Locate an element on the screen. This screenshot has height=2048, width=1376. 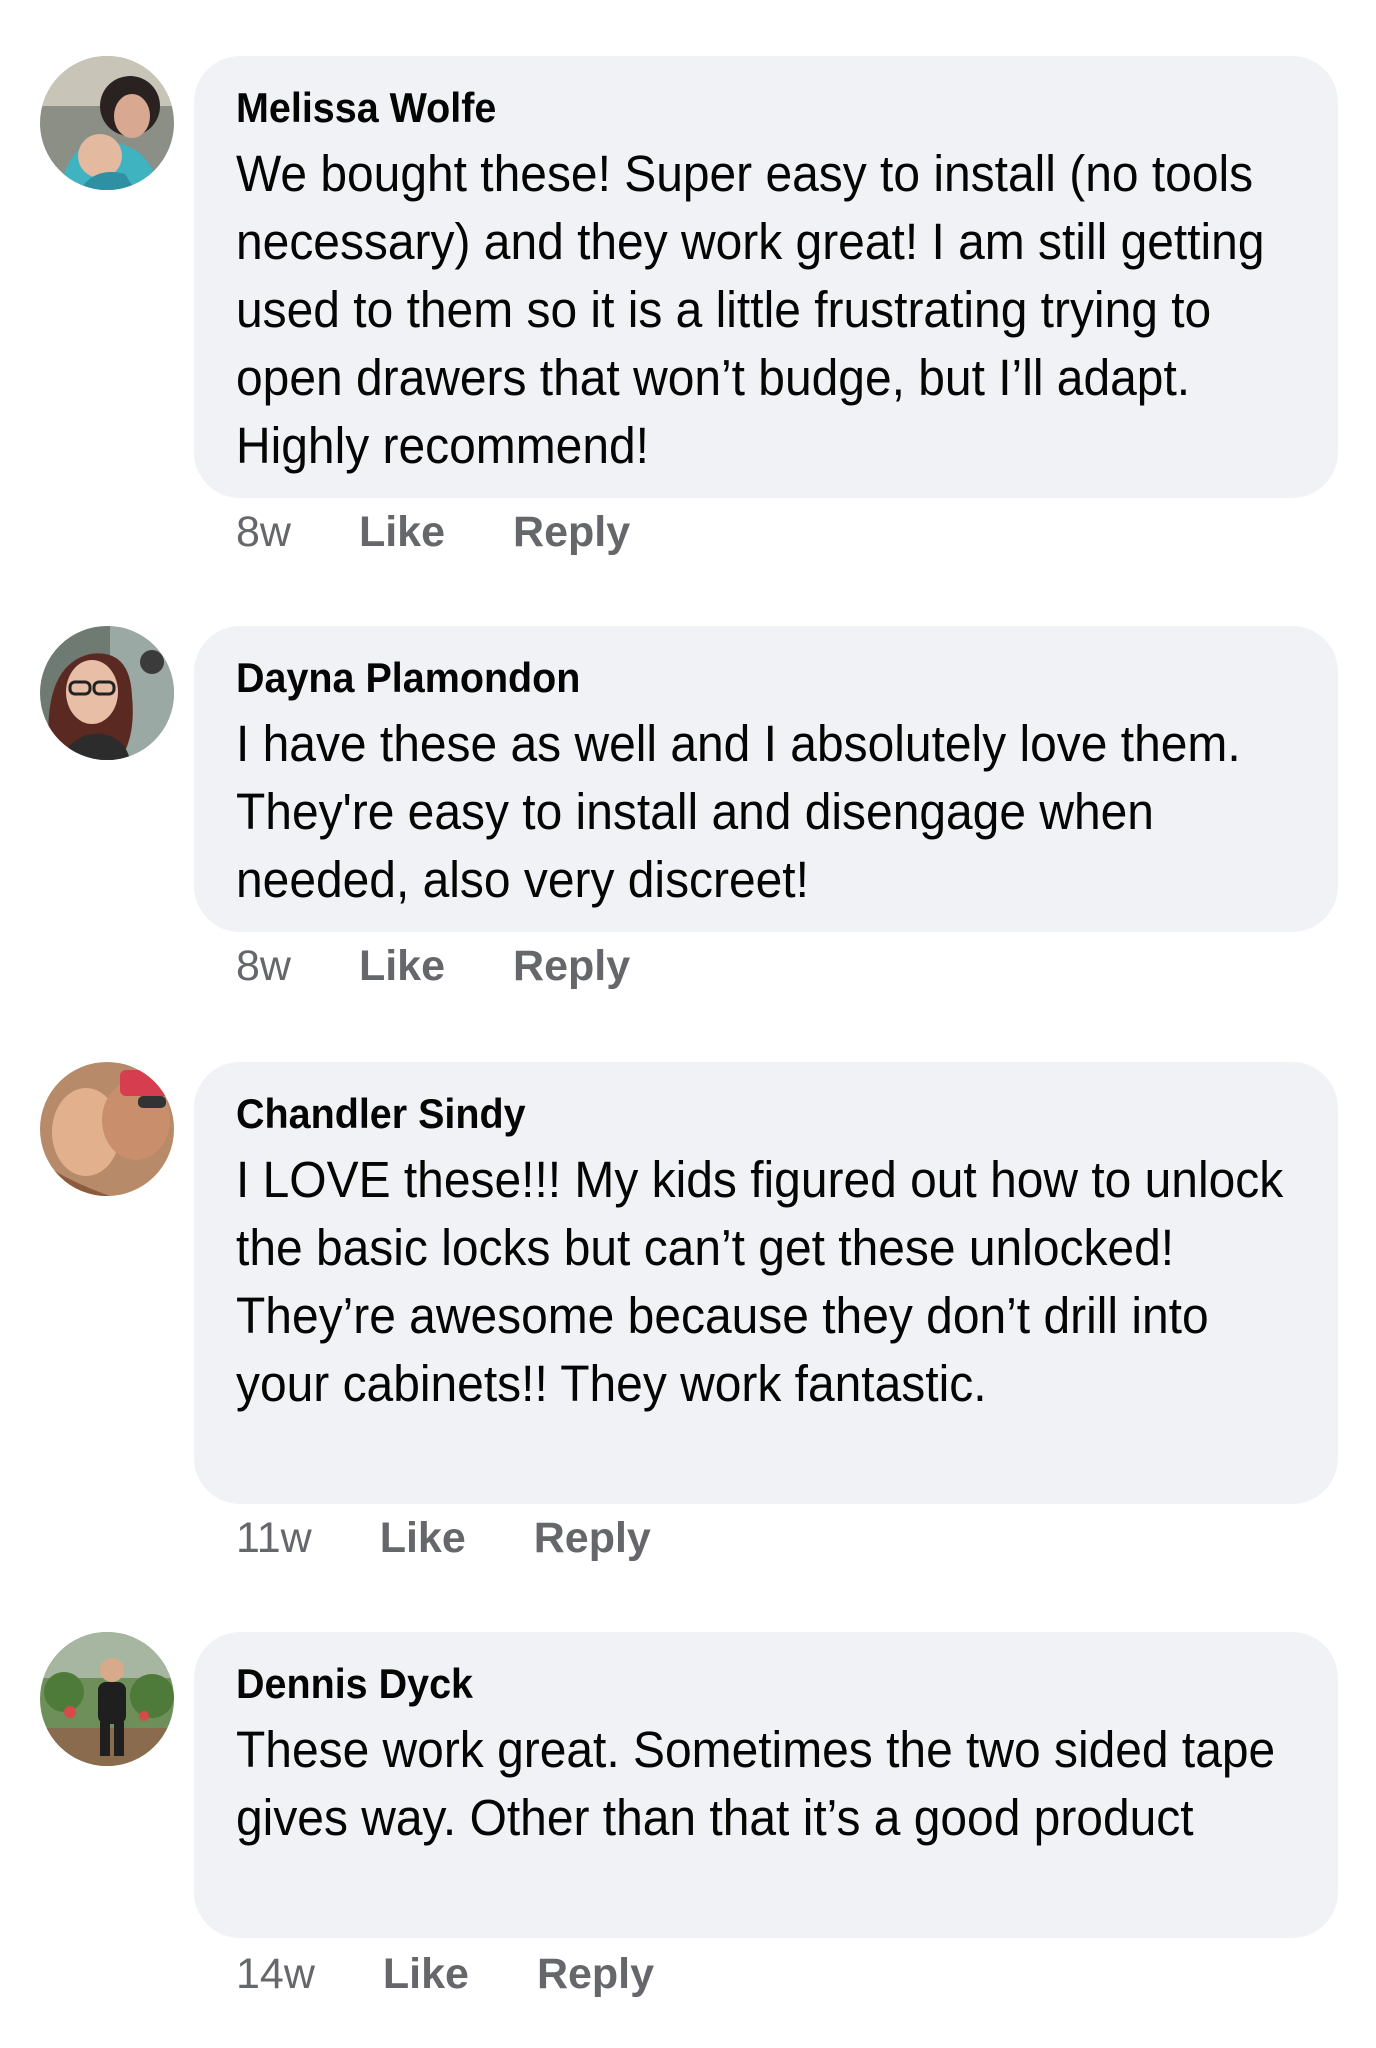
comment-author: Melissa Wolfe is located at coordinates (366, 108).